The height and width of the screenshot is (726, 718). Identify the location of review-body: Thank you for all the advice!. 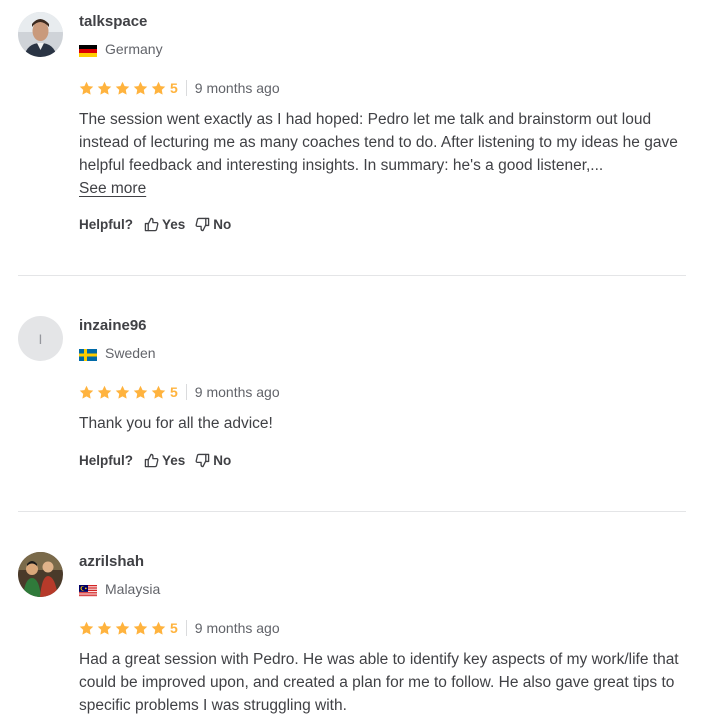
(176, 423).